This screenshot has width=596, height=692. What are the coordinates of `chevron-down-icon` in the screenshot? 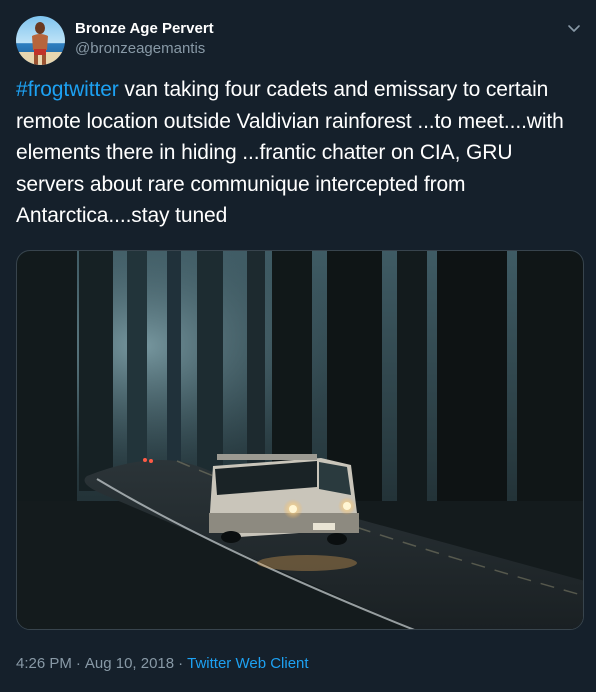 It's located at (574, 28).